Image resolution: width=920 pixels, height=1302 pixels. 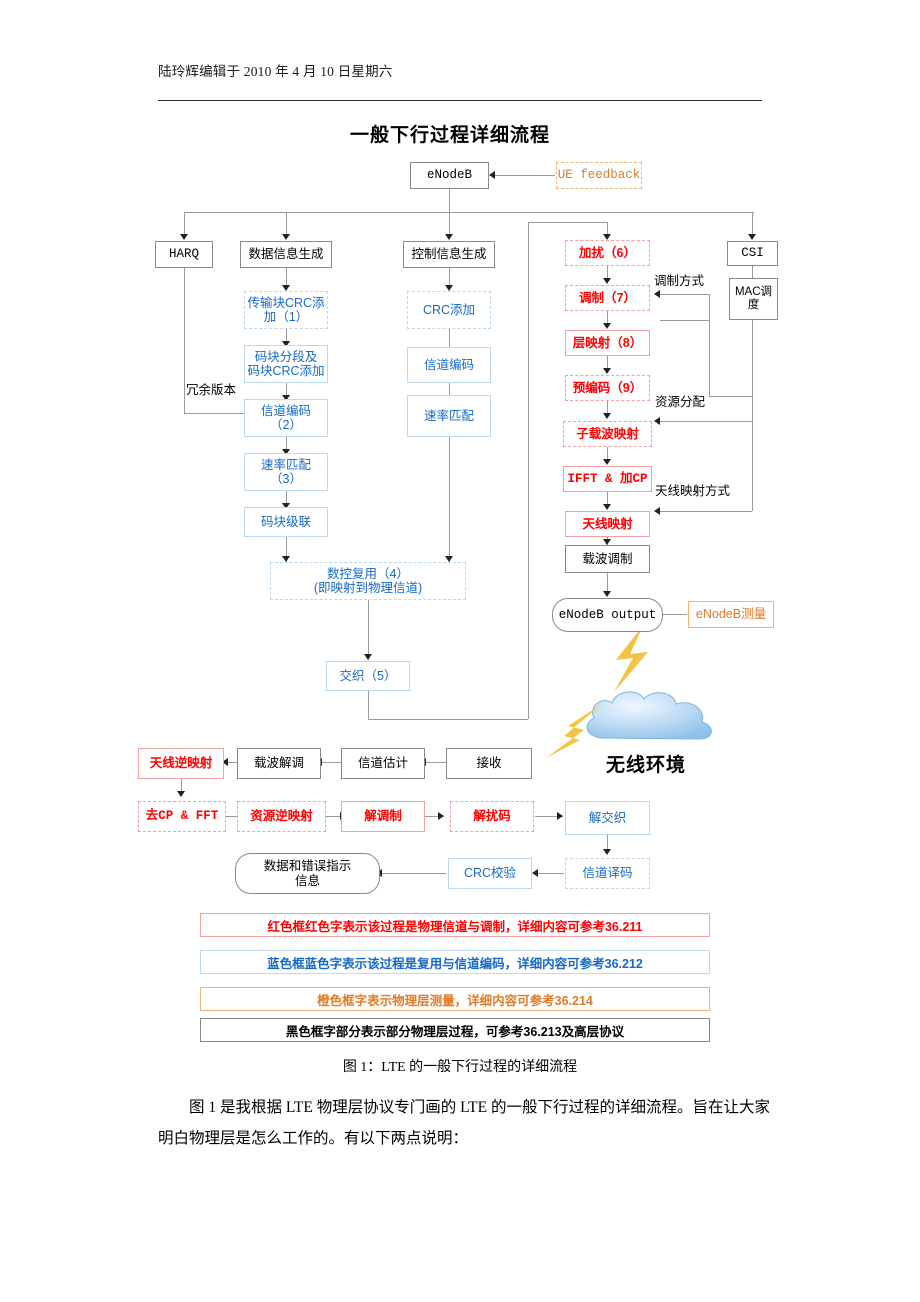 I want to click on mac-line1: MAC调, so click(x=753, y=291).